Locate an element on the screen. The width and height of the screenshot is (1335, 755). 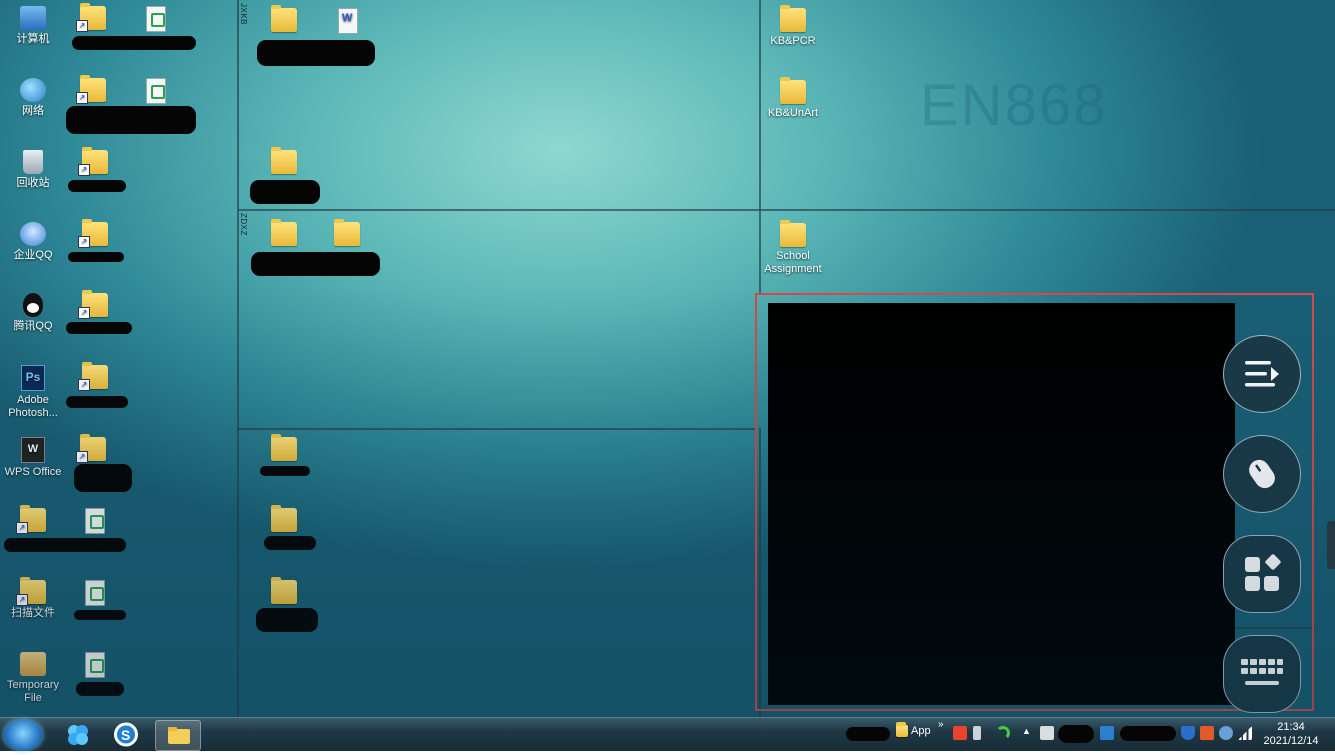
sogou-browser-icon: S is located at coordinates (126, 734).